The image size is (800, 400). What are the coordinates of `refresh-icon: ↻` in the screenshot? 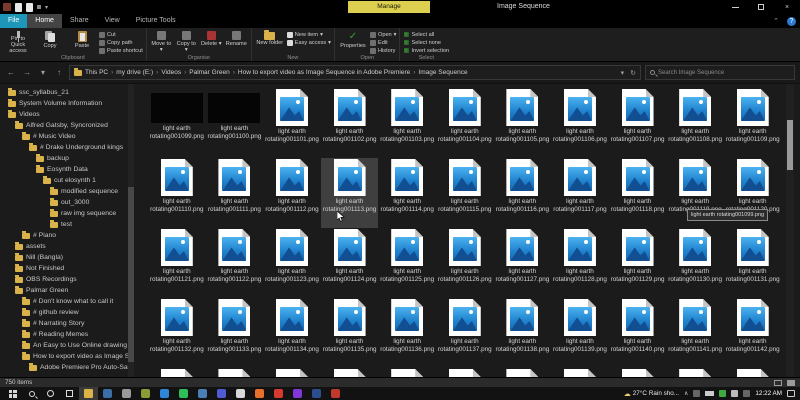 It's located at (633, 73).